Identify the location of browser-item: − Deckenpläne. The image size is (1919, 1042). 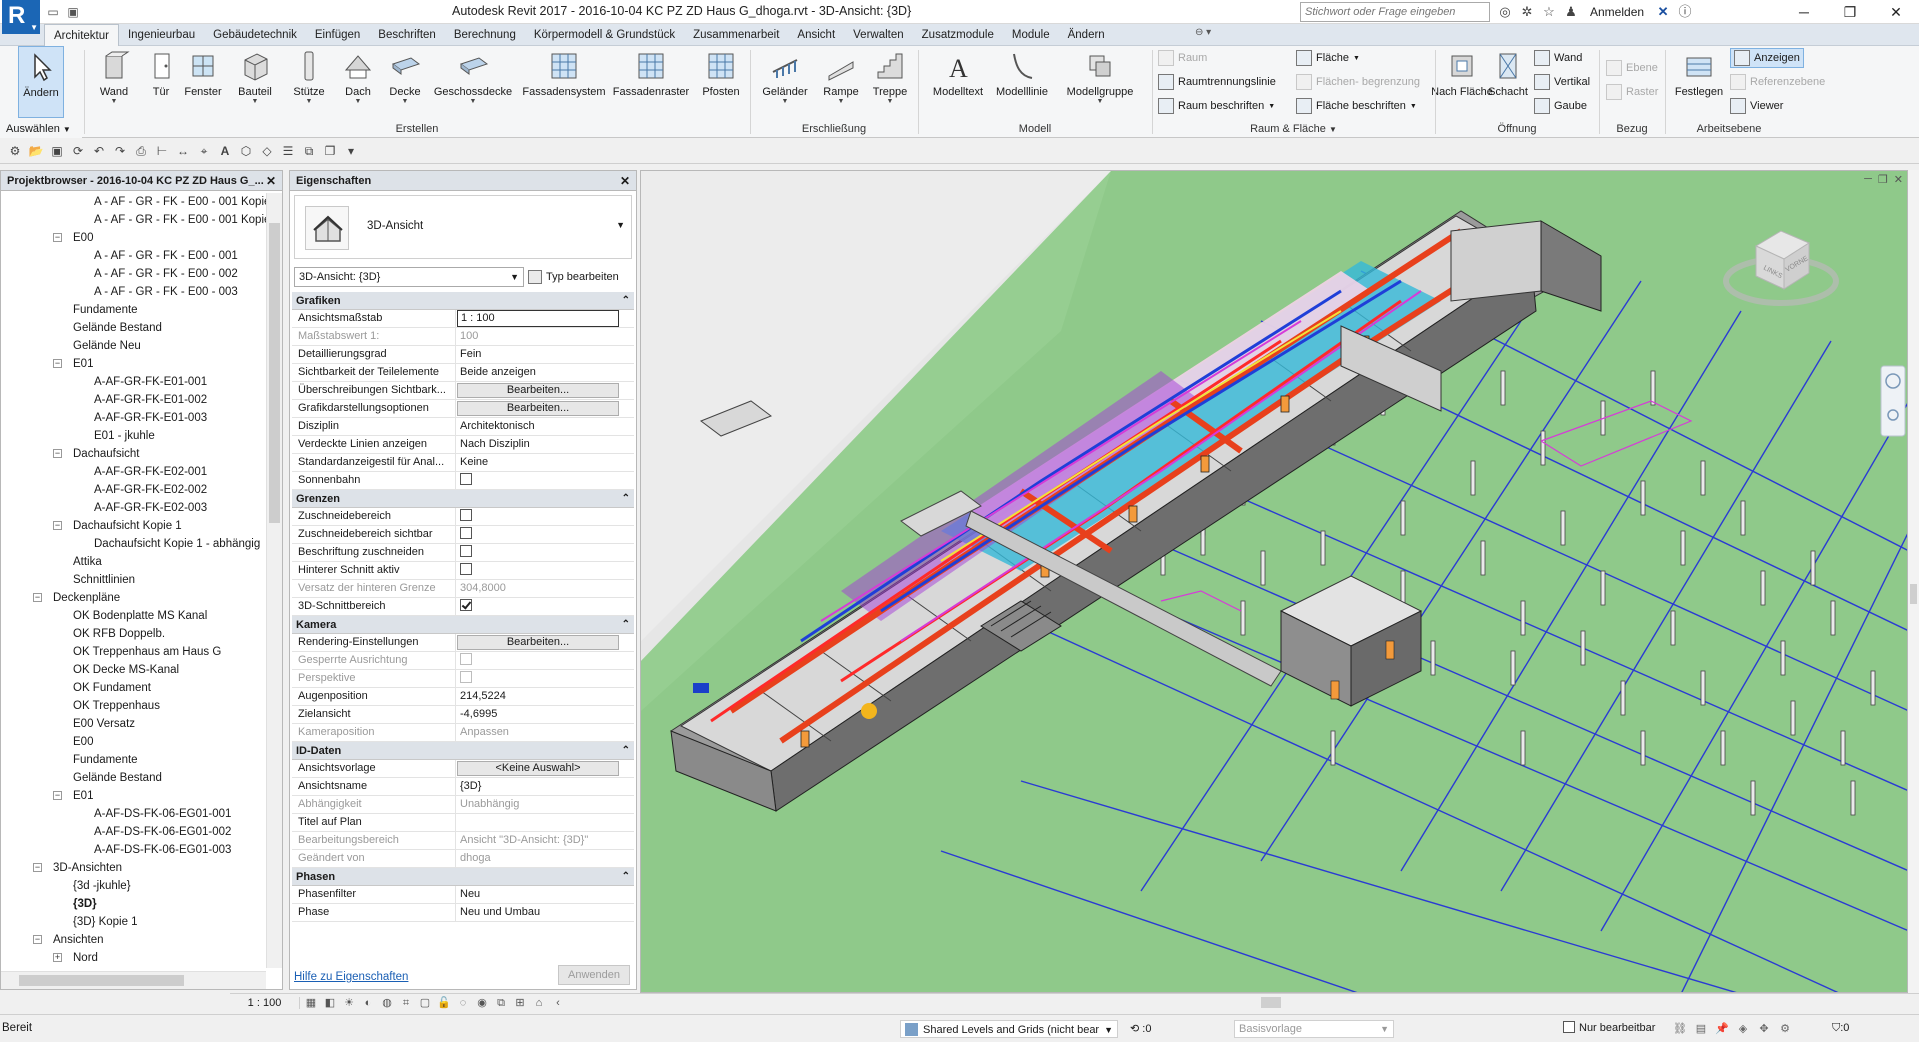
(133, 598).